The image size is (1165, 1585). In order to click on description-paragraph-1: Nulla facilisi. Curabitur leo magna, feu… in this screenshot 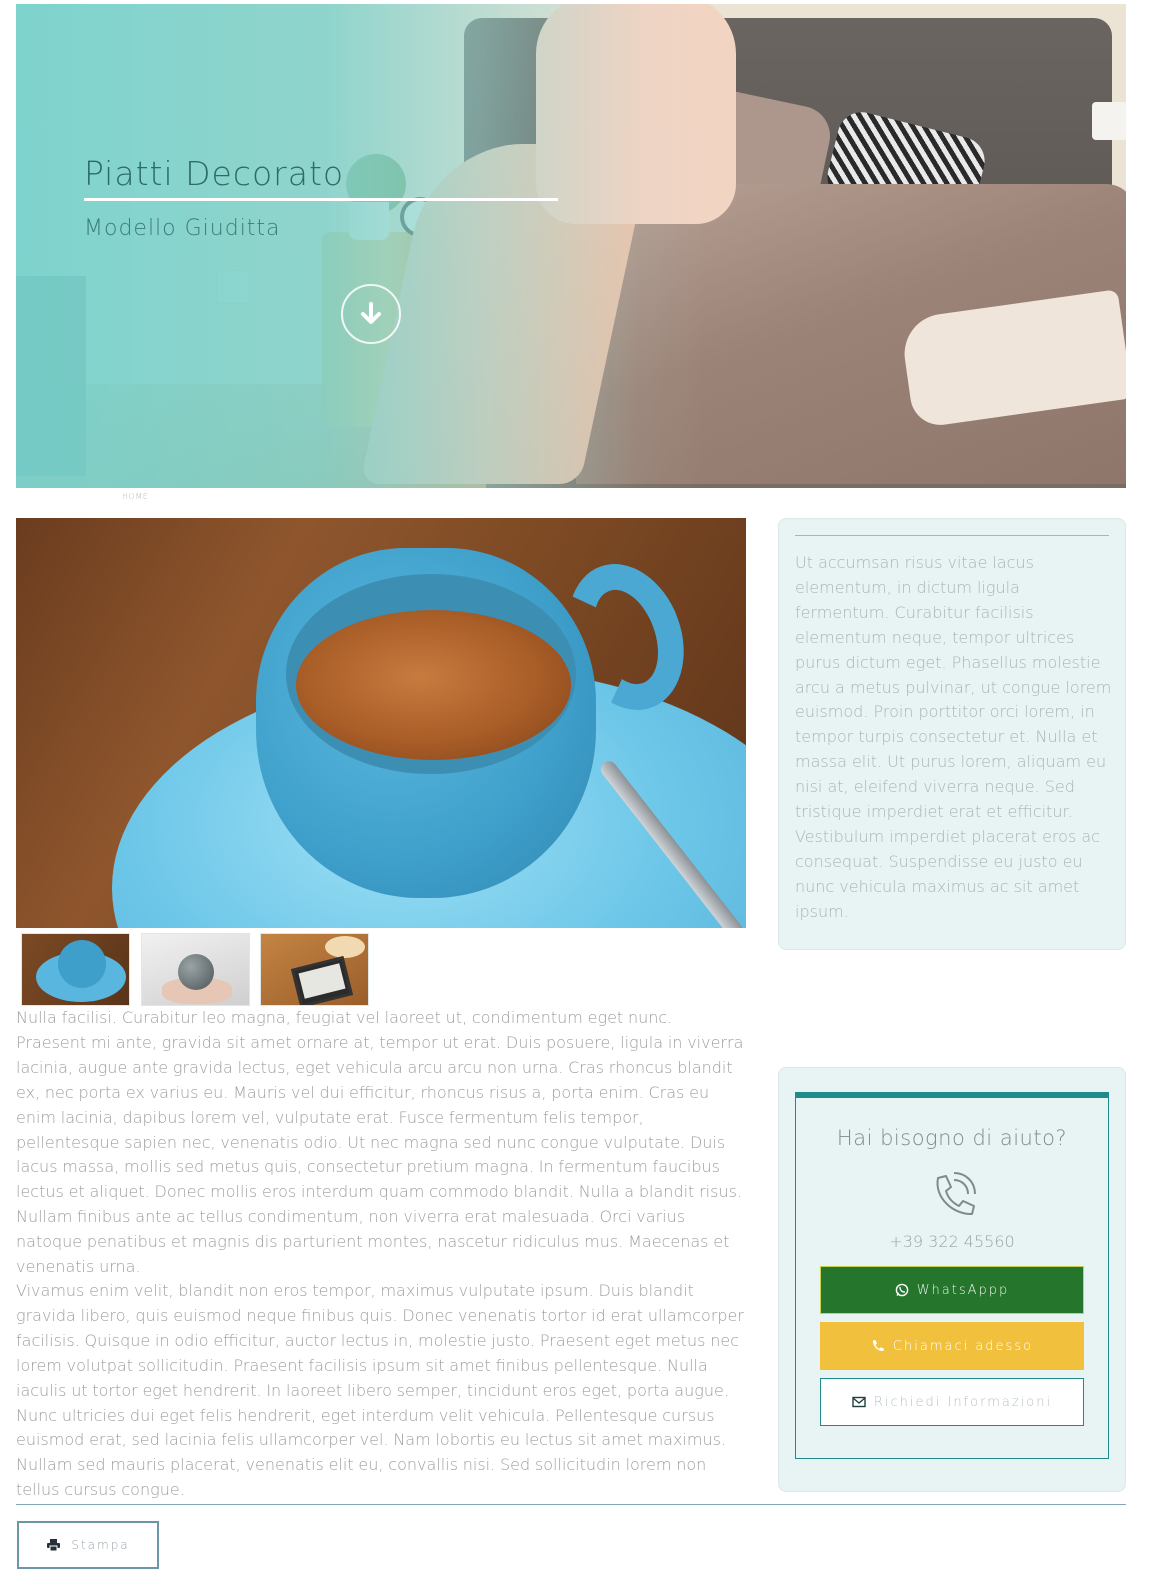, I will do `click(380, 1142)`.